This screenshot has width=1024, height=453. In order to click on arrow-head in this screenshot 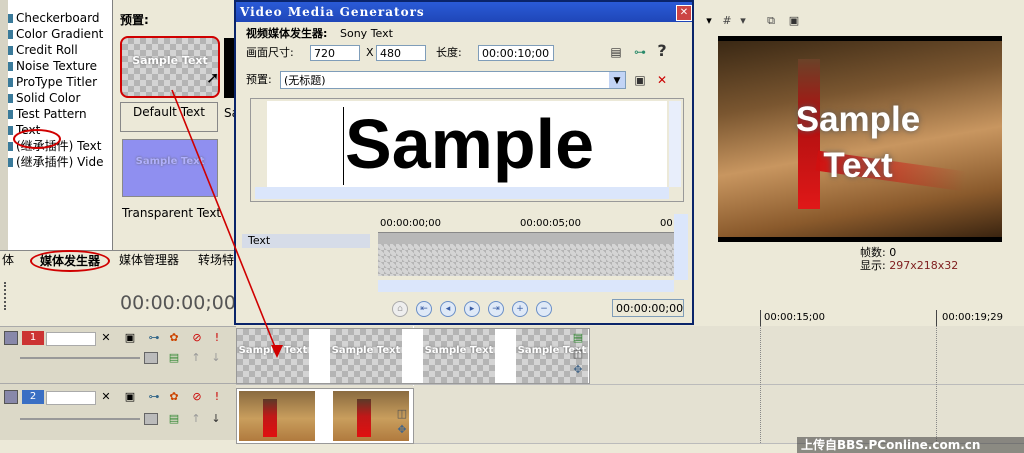, I will do `click(277, 351)`.